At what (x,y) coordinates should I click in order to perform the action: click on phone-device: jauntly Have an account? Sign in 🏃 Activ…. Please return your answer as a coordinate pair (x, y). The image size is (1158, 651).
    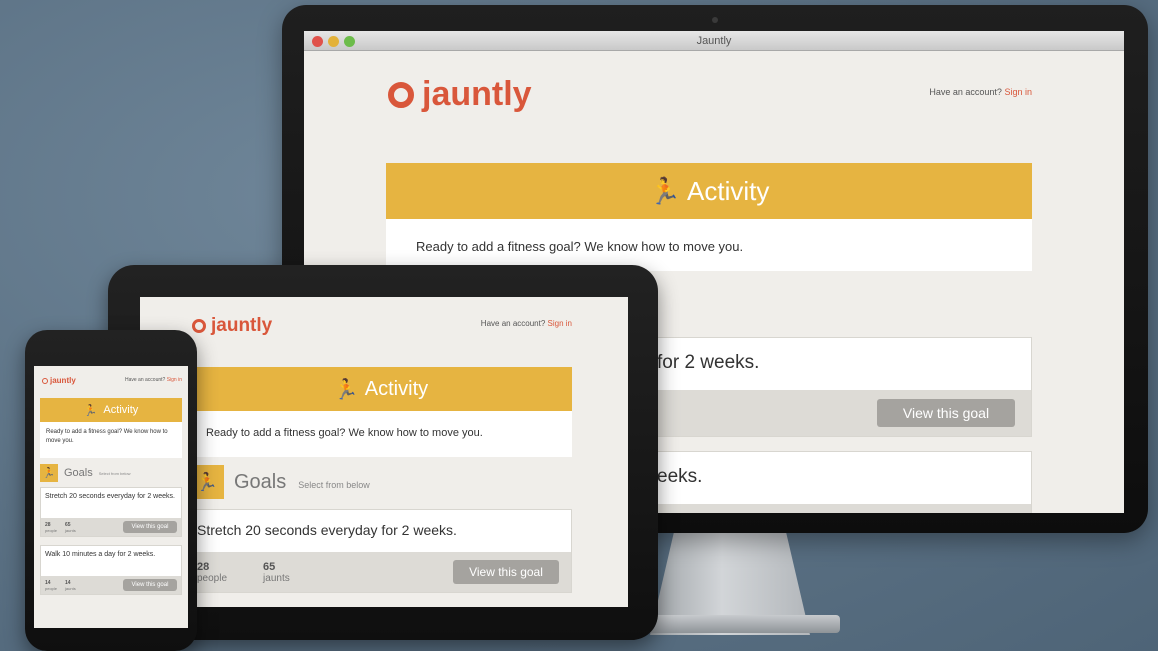
    Looking at the image, I should click on (111, 490).